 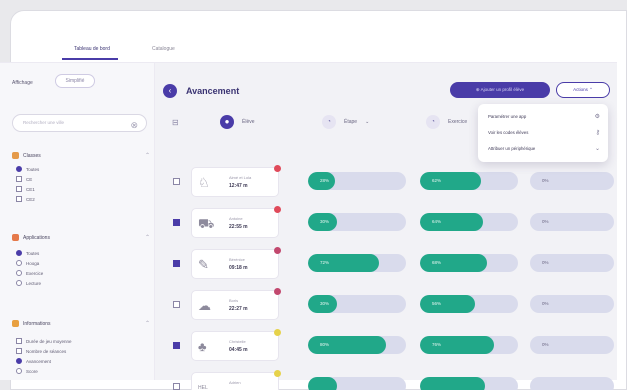 What do you see at coordinates (28, 283) in the screenshot?
I see `option-radio: Lecture` at bounding box center [28, 283].